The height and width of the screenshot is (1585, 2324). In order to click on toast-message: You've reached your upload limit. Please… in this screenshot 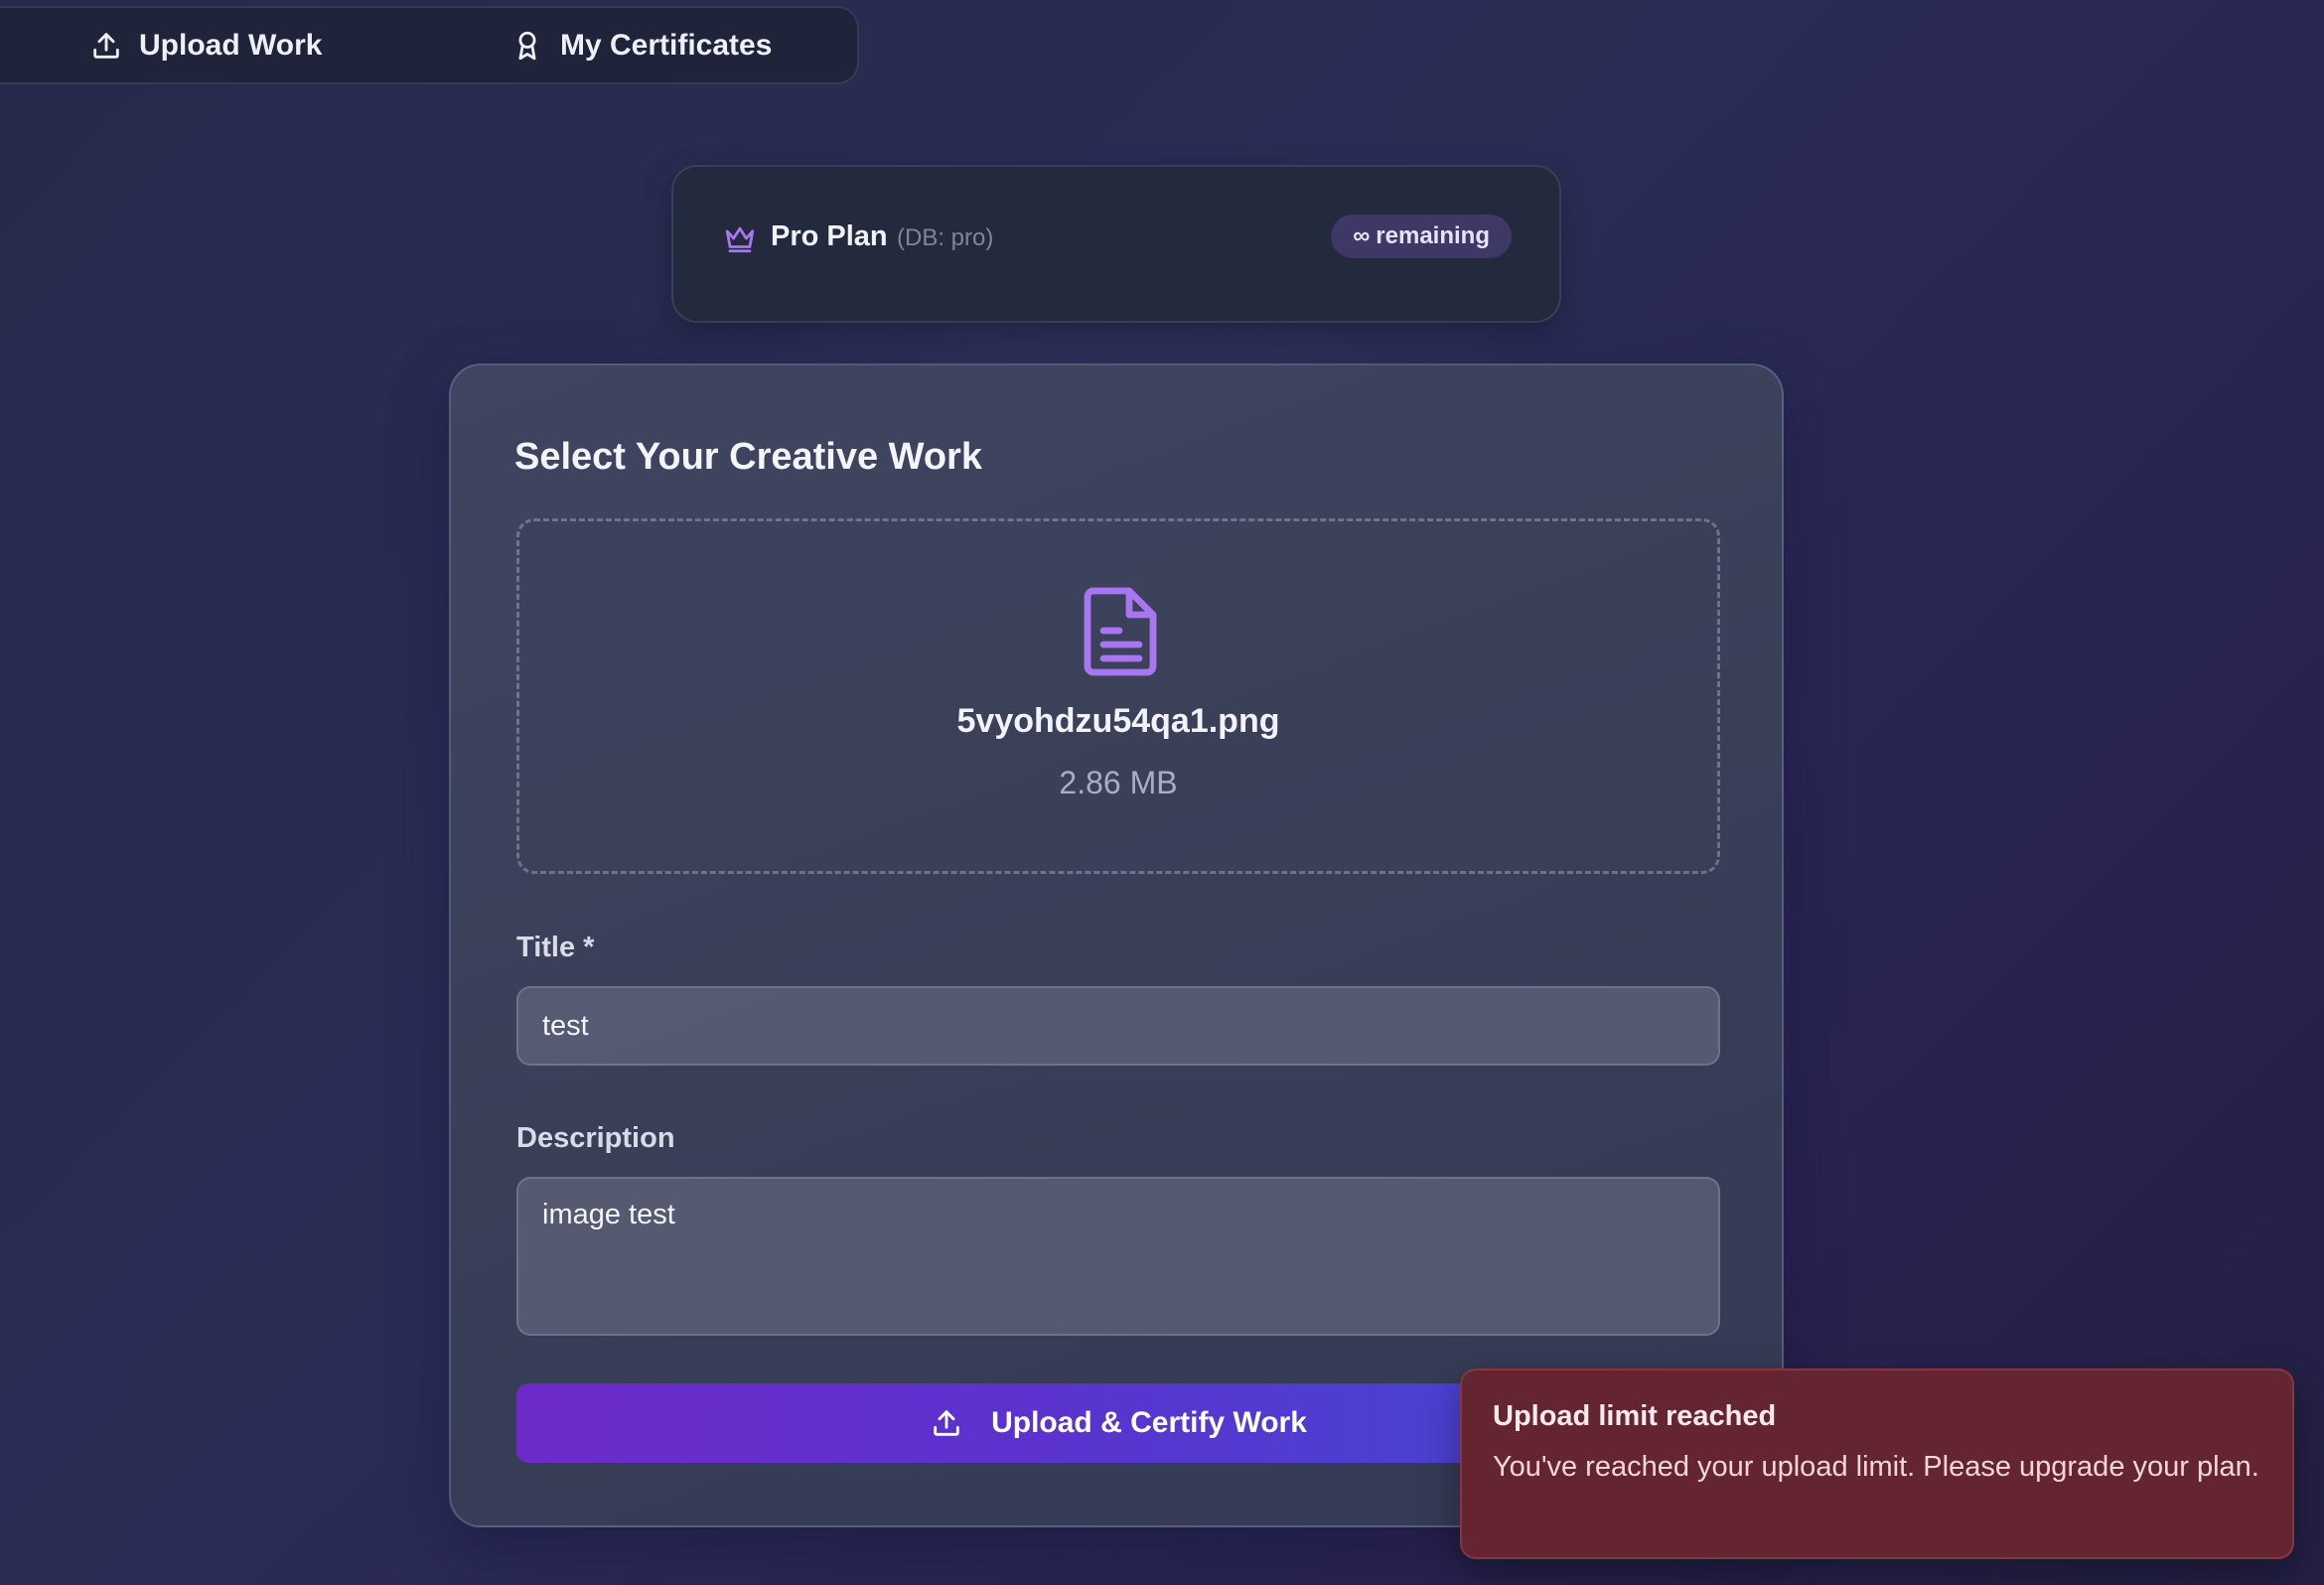, I will do `click(1876, 1467)`.